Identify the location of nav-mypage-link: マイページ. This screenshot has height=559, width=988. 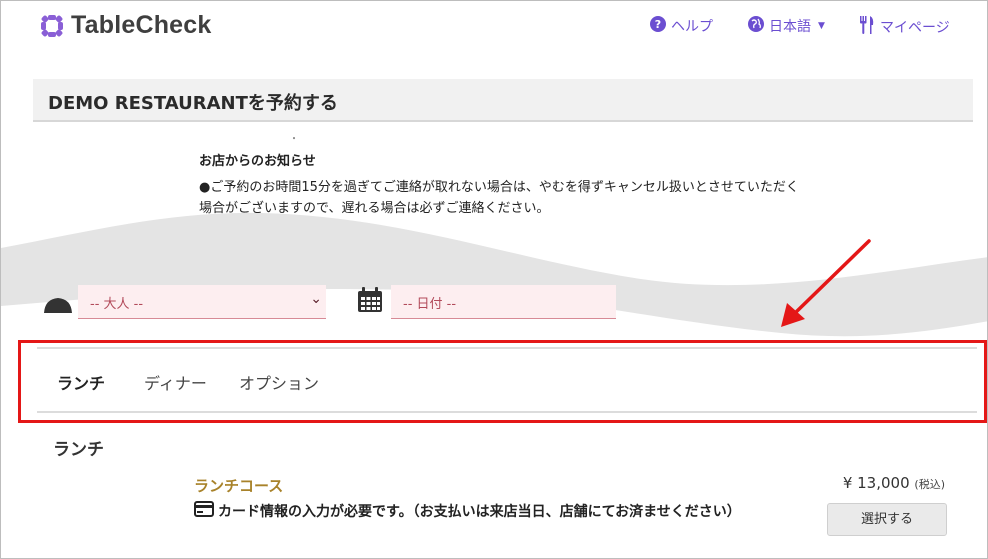
(904, 27).